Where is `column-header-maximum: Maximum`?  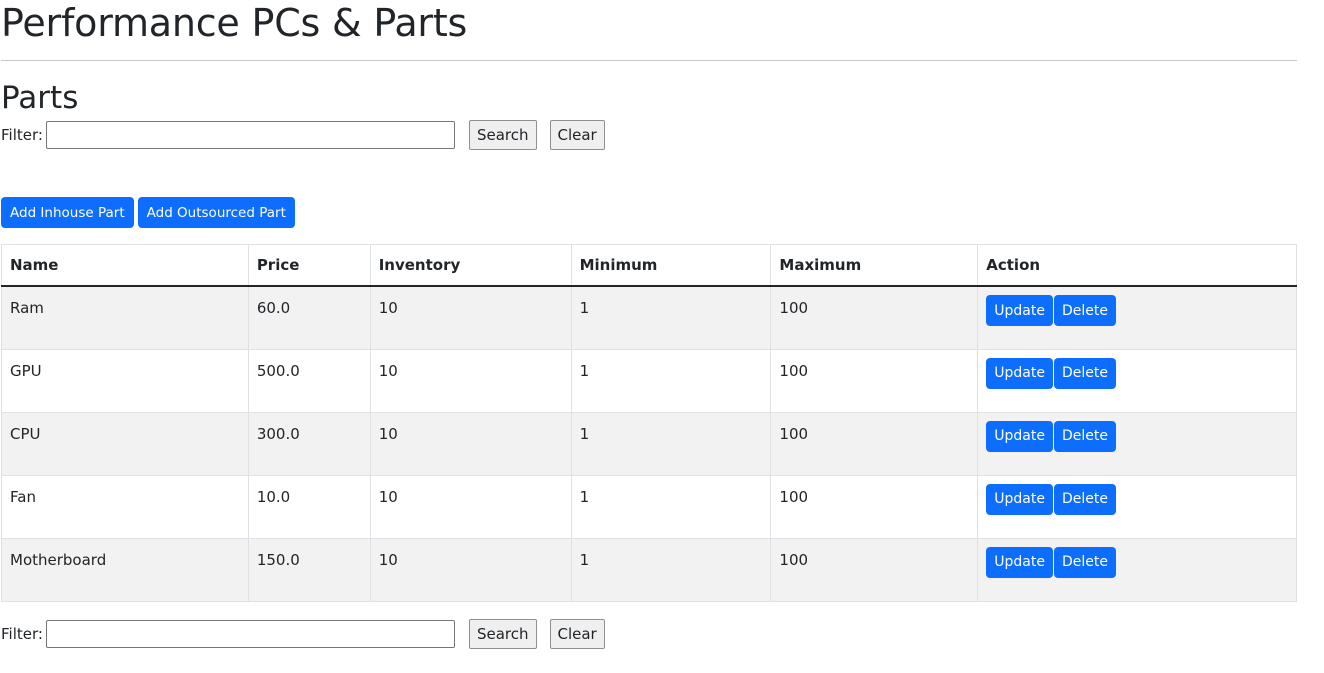
column-header-maximum: Maximum is located at coordinates (874, 265).